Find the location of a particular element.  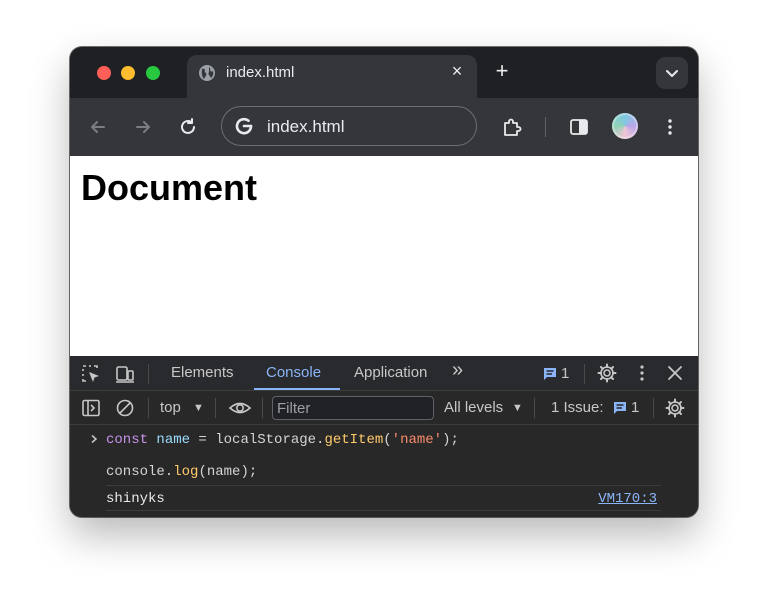

console-filter is located at coordinates (353, 408).